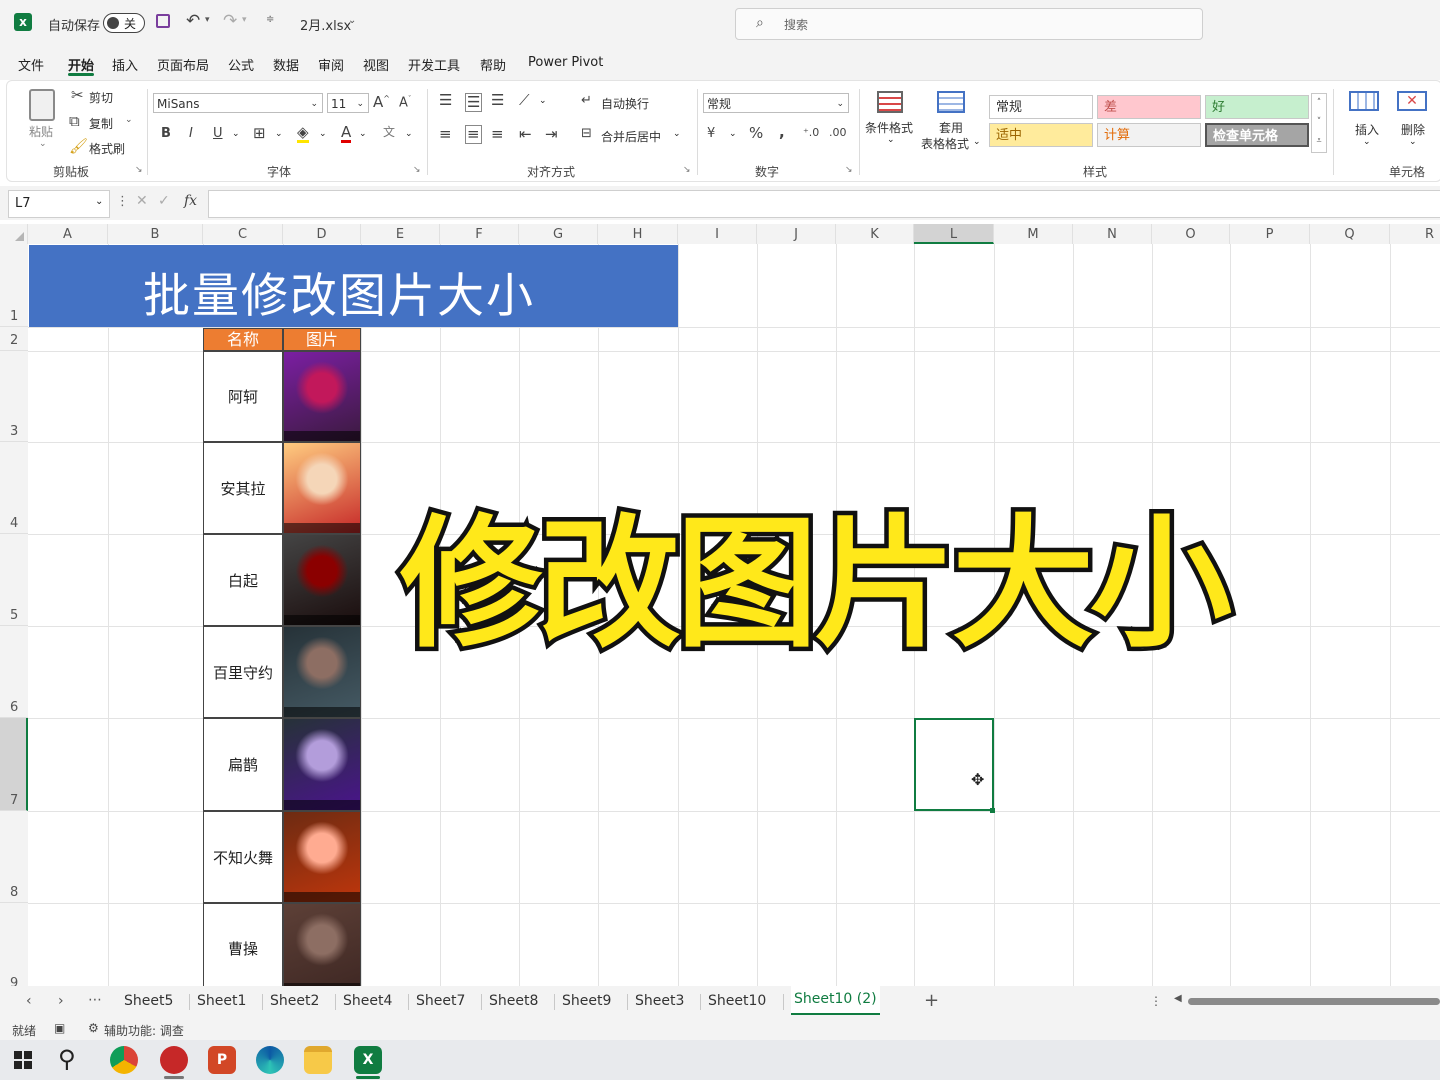 This screenshot has height=1080, width=1440. I want to click on percent-icon: %, so click(756, 133).